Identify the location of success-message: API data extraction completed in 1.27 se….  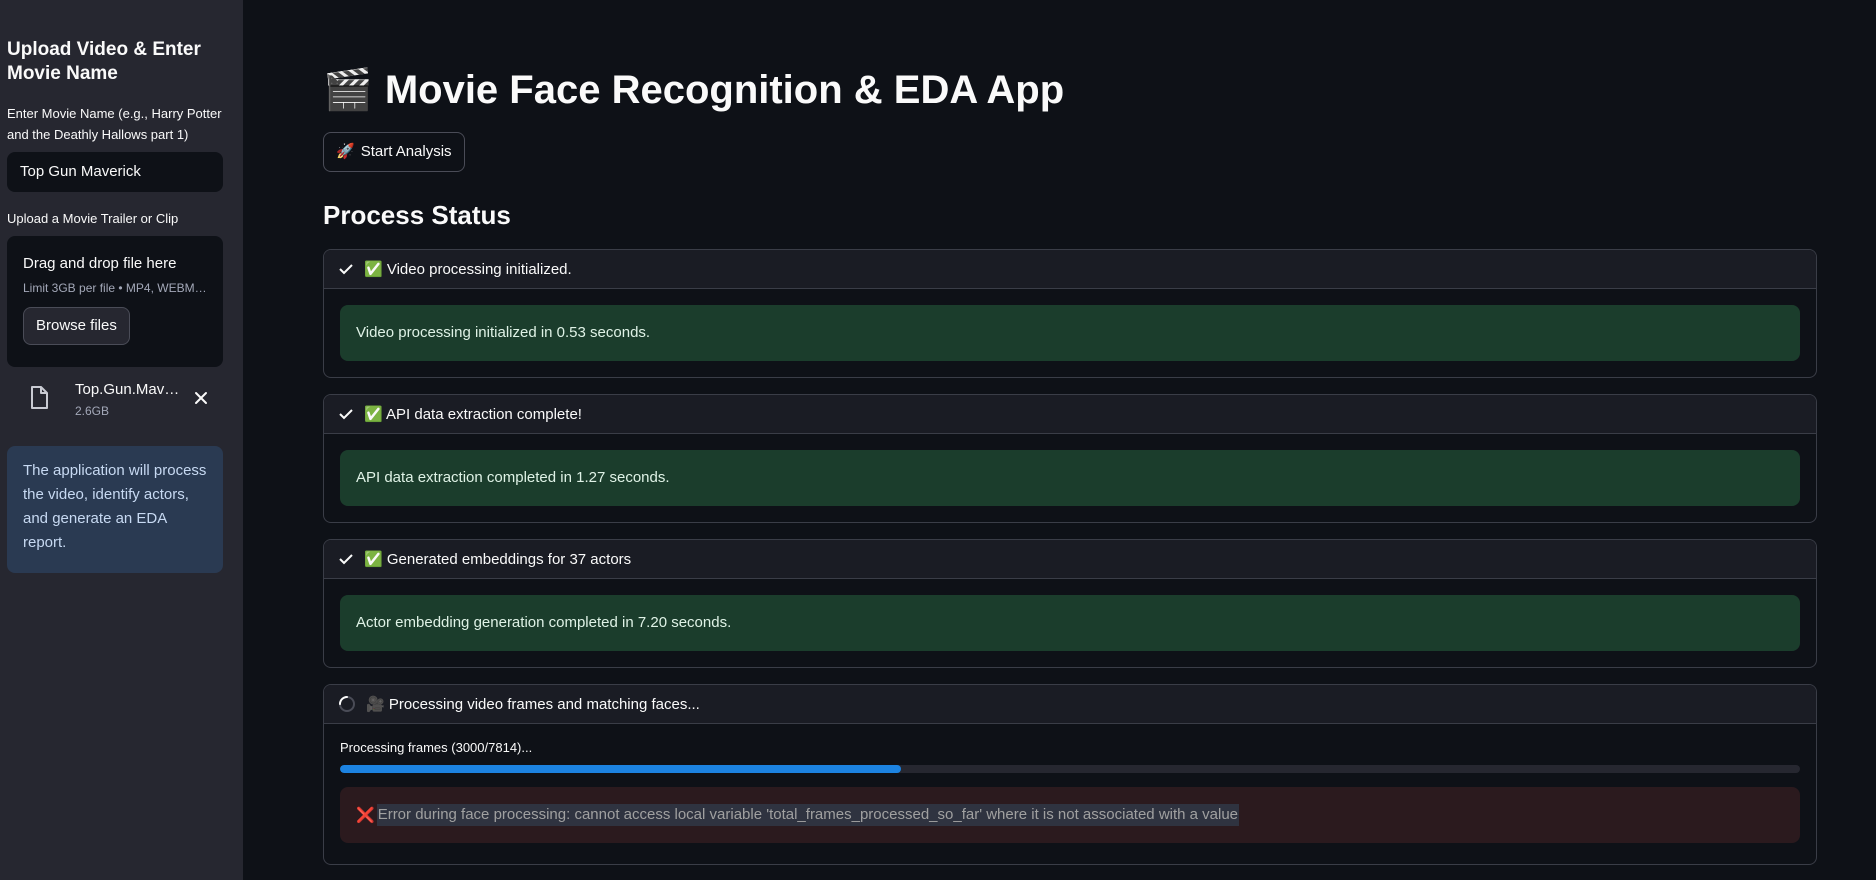
(1070, 478).